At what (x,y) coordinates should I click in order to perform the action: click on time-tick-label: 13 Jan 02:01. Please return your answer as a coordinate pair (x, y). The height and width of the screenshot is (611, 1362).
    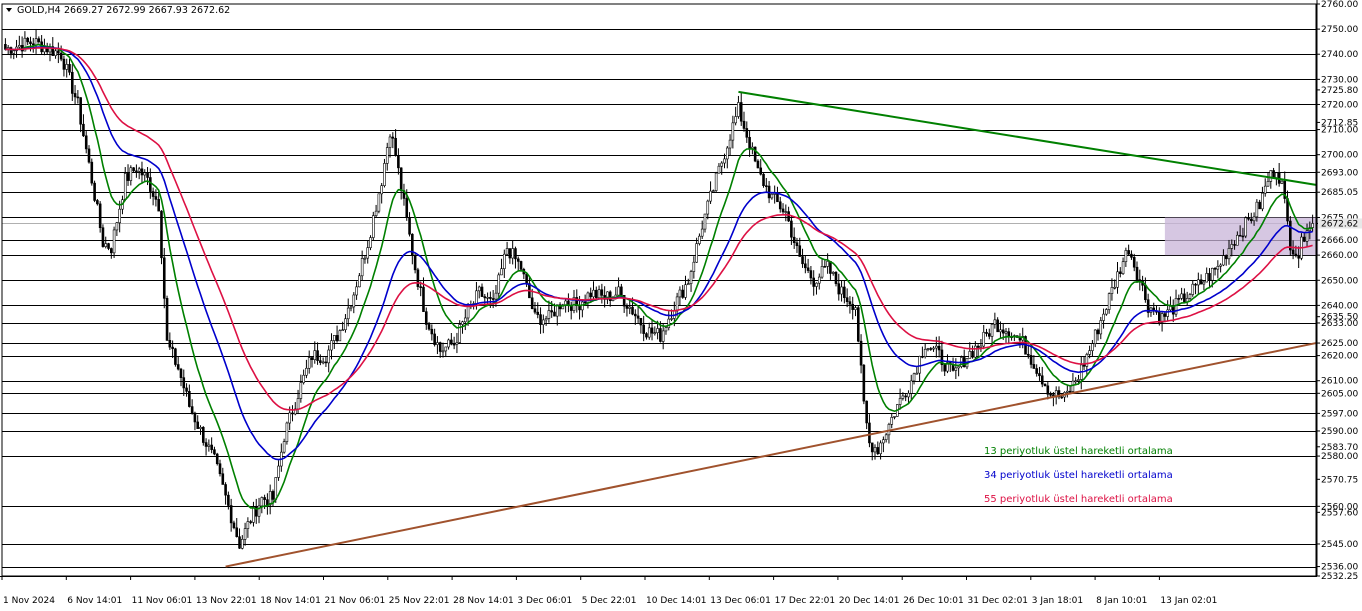
    Looking at the image, I should click on (1188, 601).